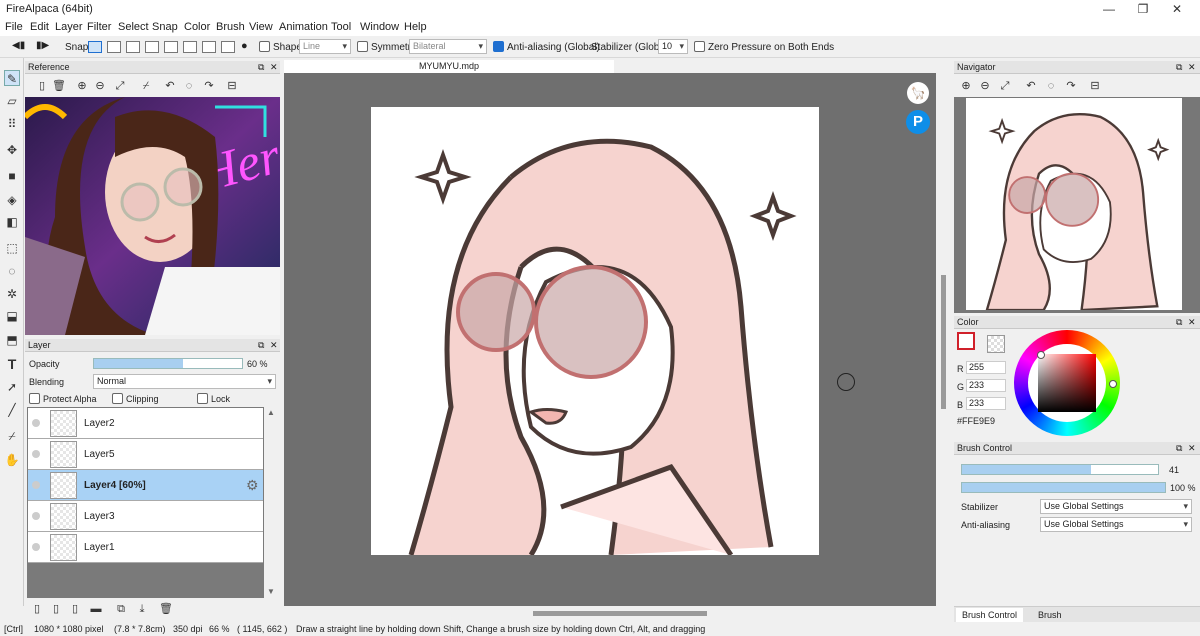 The height and width of the screenshot is (636, 1200). I want to click on alpaca-icon: 🦙, so click(918, 93).